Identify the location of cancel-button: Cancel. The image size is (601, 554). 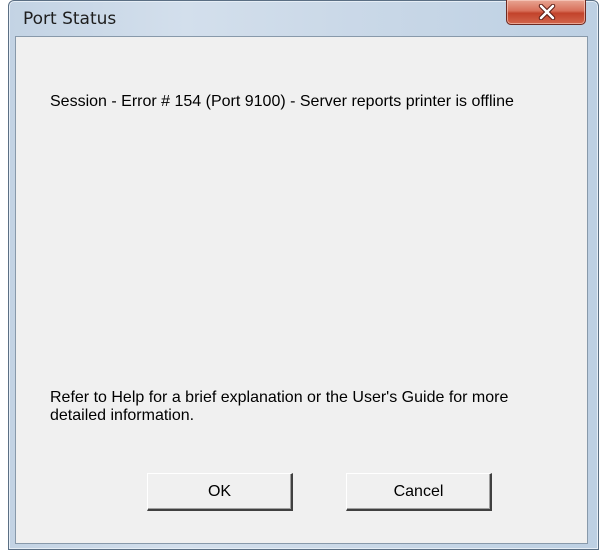
(419, 492).